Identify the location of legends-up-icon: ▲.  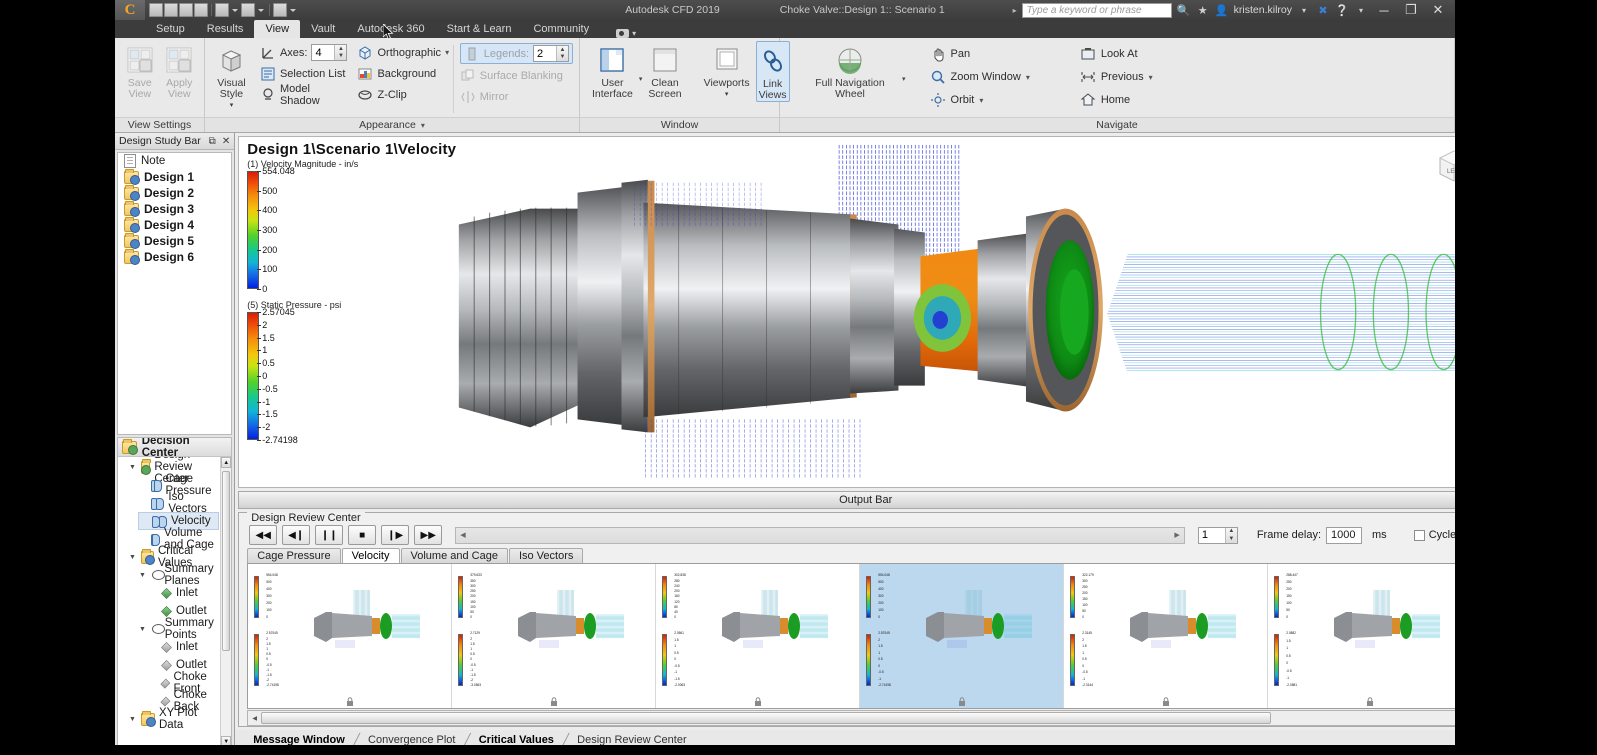
(562, 50).